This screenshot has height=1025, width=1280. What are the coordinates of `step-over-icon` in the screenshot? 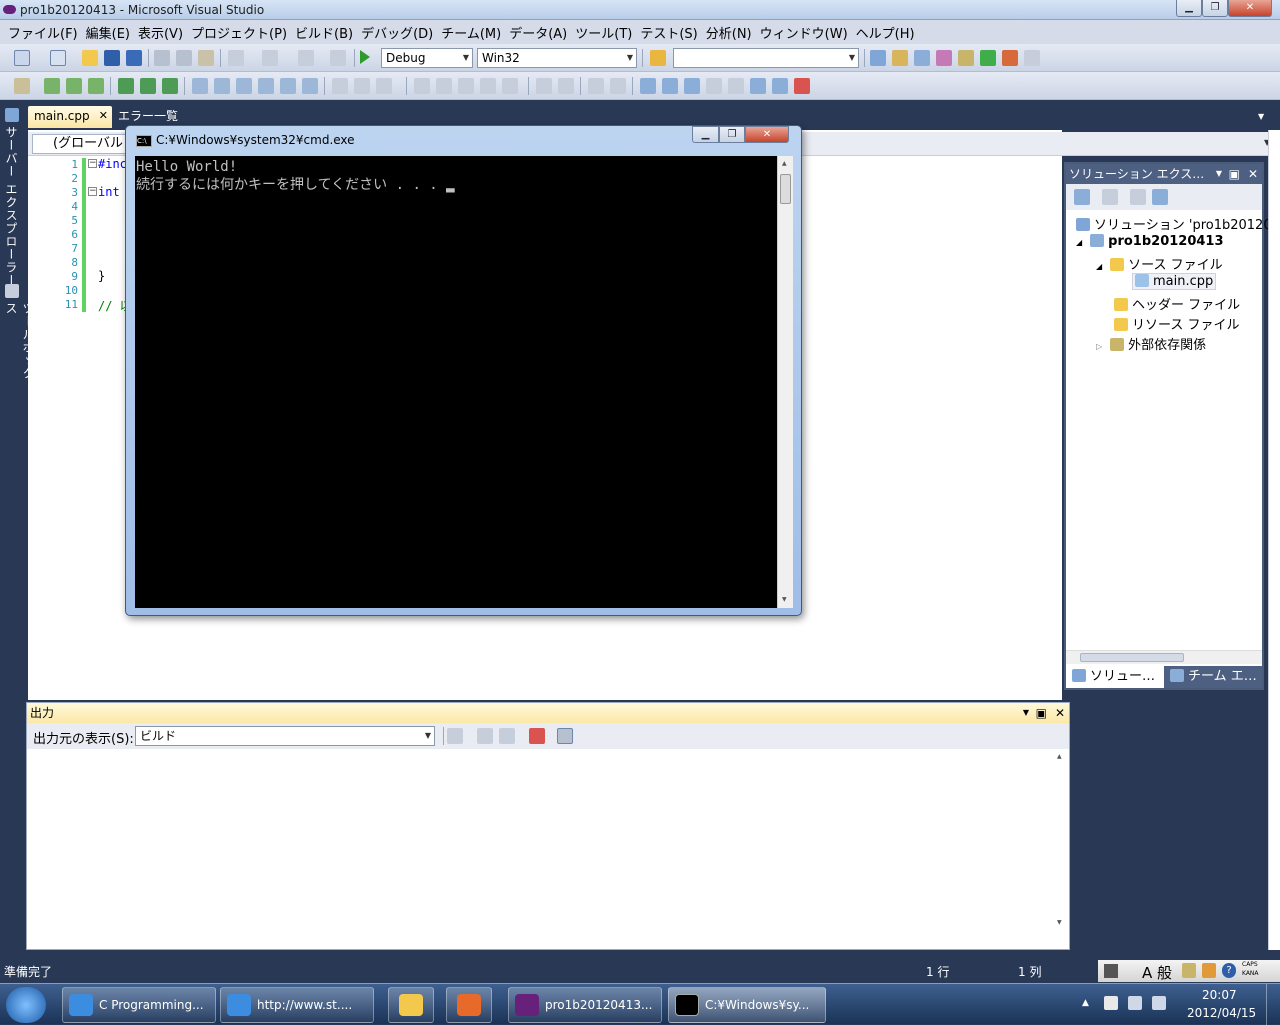 It's located at (74, 86).